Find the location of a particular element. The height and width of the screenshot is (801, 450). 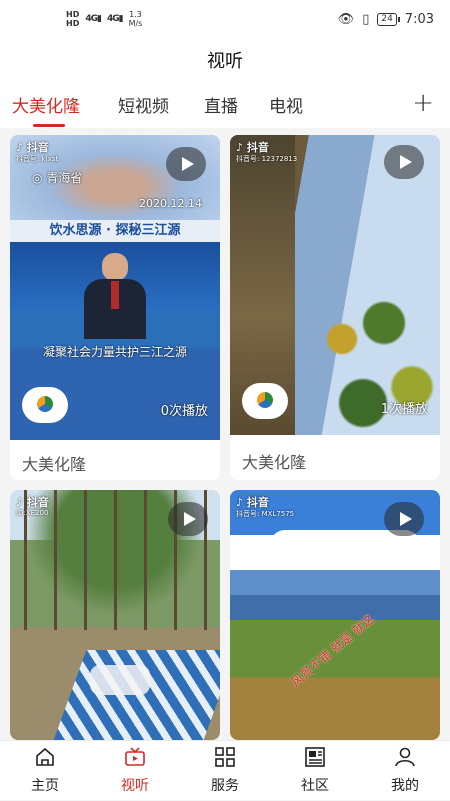

nav-audiovisual: 视听 is located at coordinates (135, 771).